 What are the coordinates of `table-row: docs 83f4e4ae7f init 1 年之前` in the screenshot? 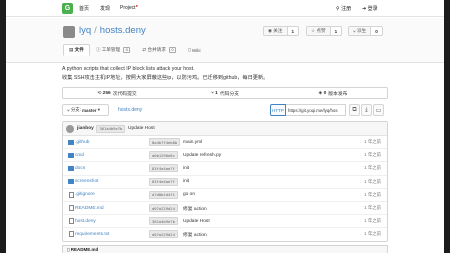 It's located at (225, 169).